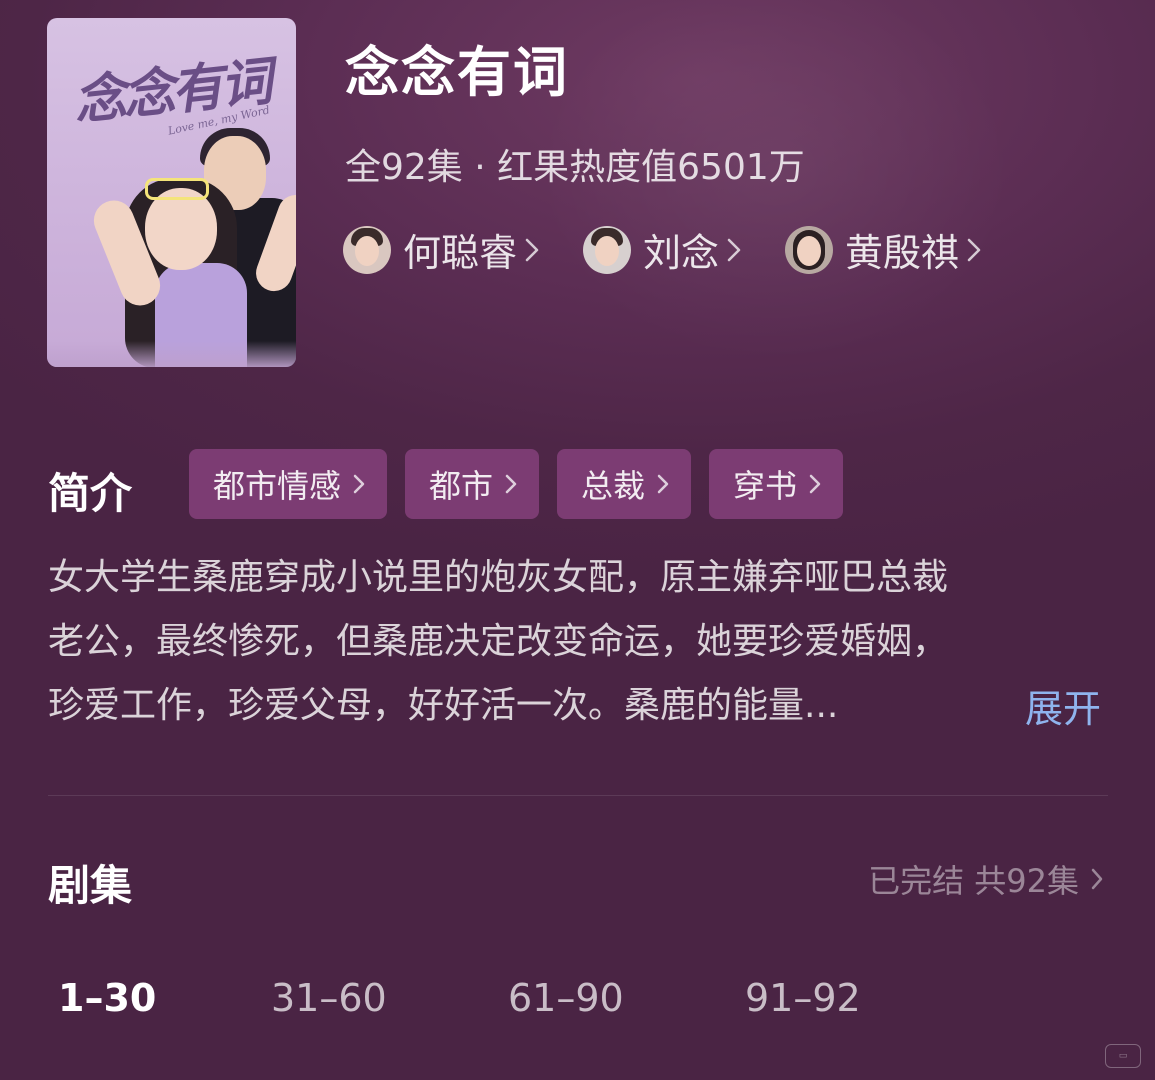 This screenshot has width=1155, height=1080. What do you see at coordinates (803, 998) in the screenshot?
I see `tab-episodes-91-92: 91–92` at bounding box center [803, 998].